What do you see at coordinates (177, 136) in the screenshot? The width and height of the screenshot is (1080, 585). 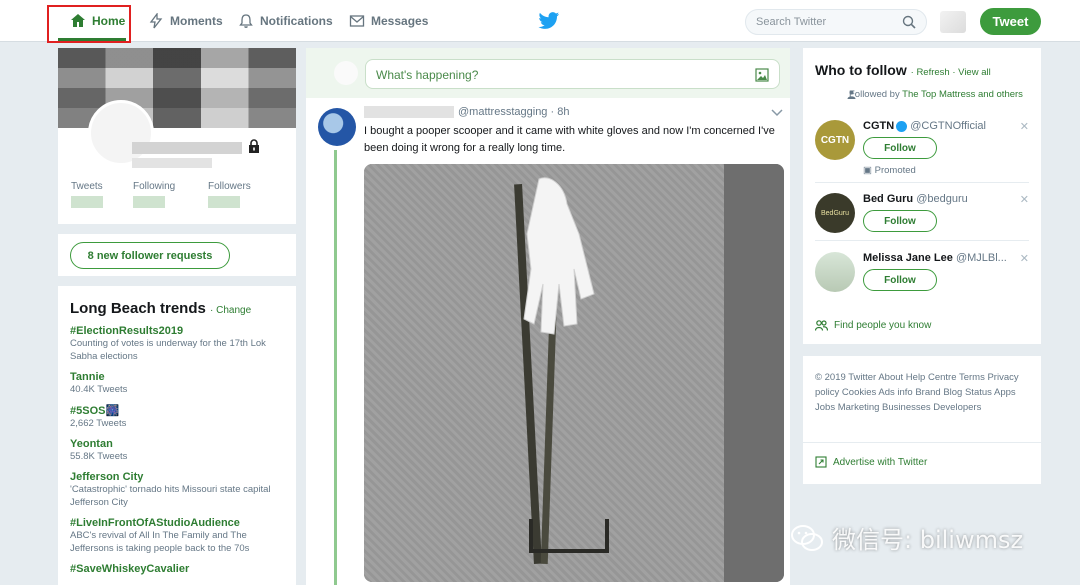 I see `profile-card: Tweets Following Followers` at bounding box center [177, 136].